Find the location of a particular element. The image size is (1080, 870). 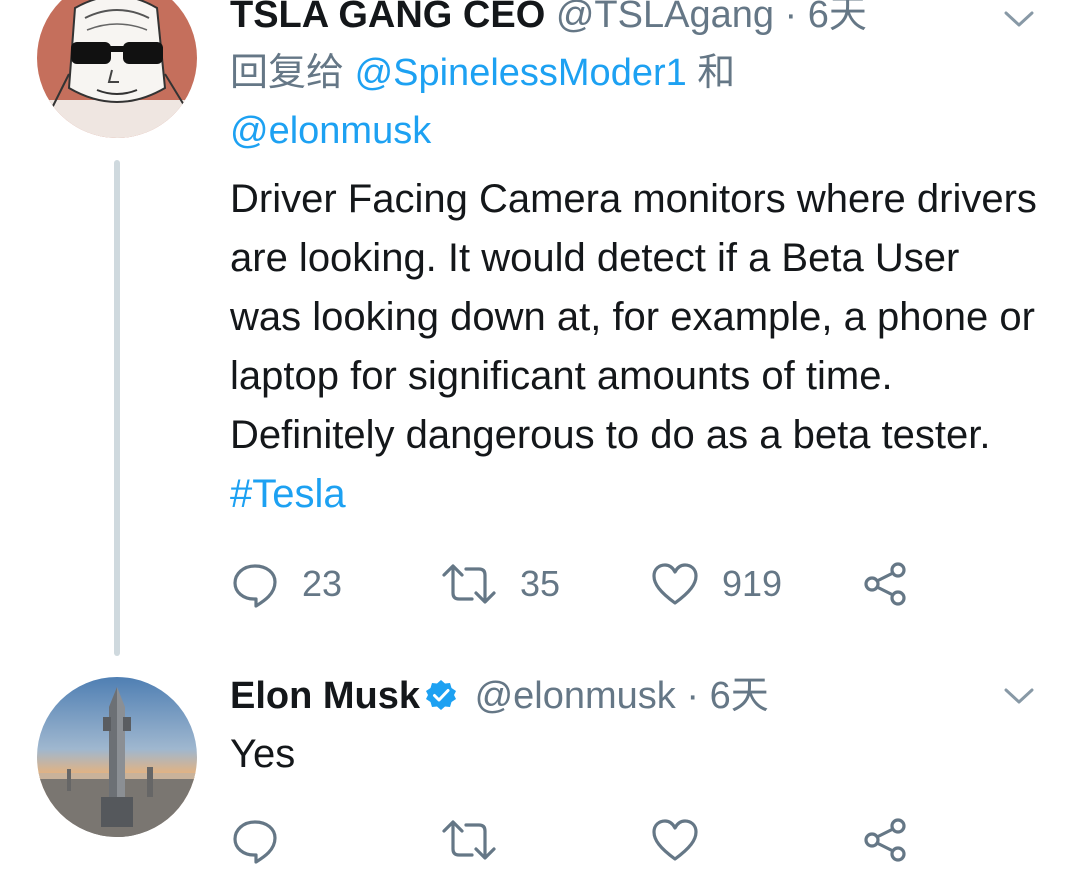

retweet-button: 35 is located at coordinates (545, 584).